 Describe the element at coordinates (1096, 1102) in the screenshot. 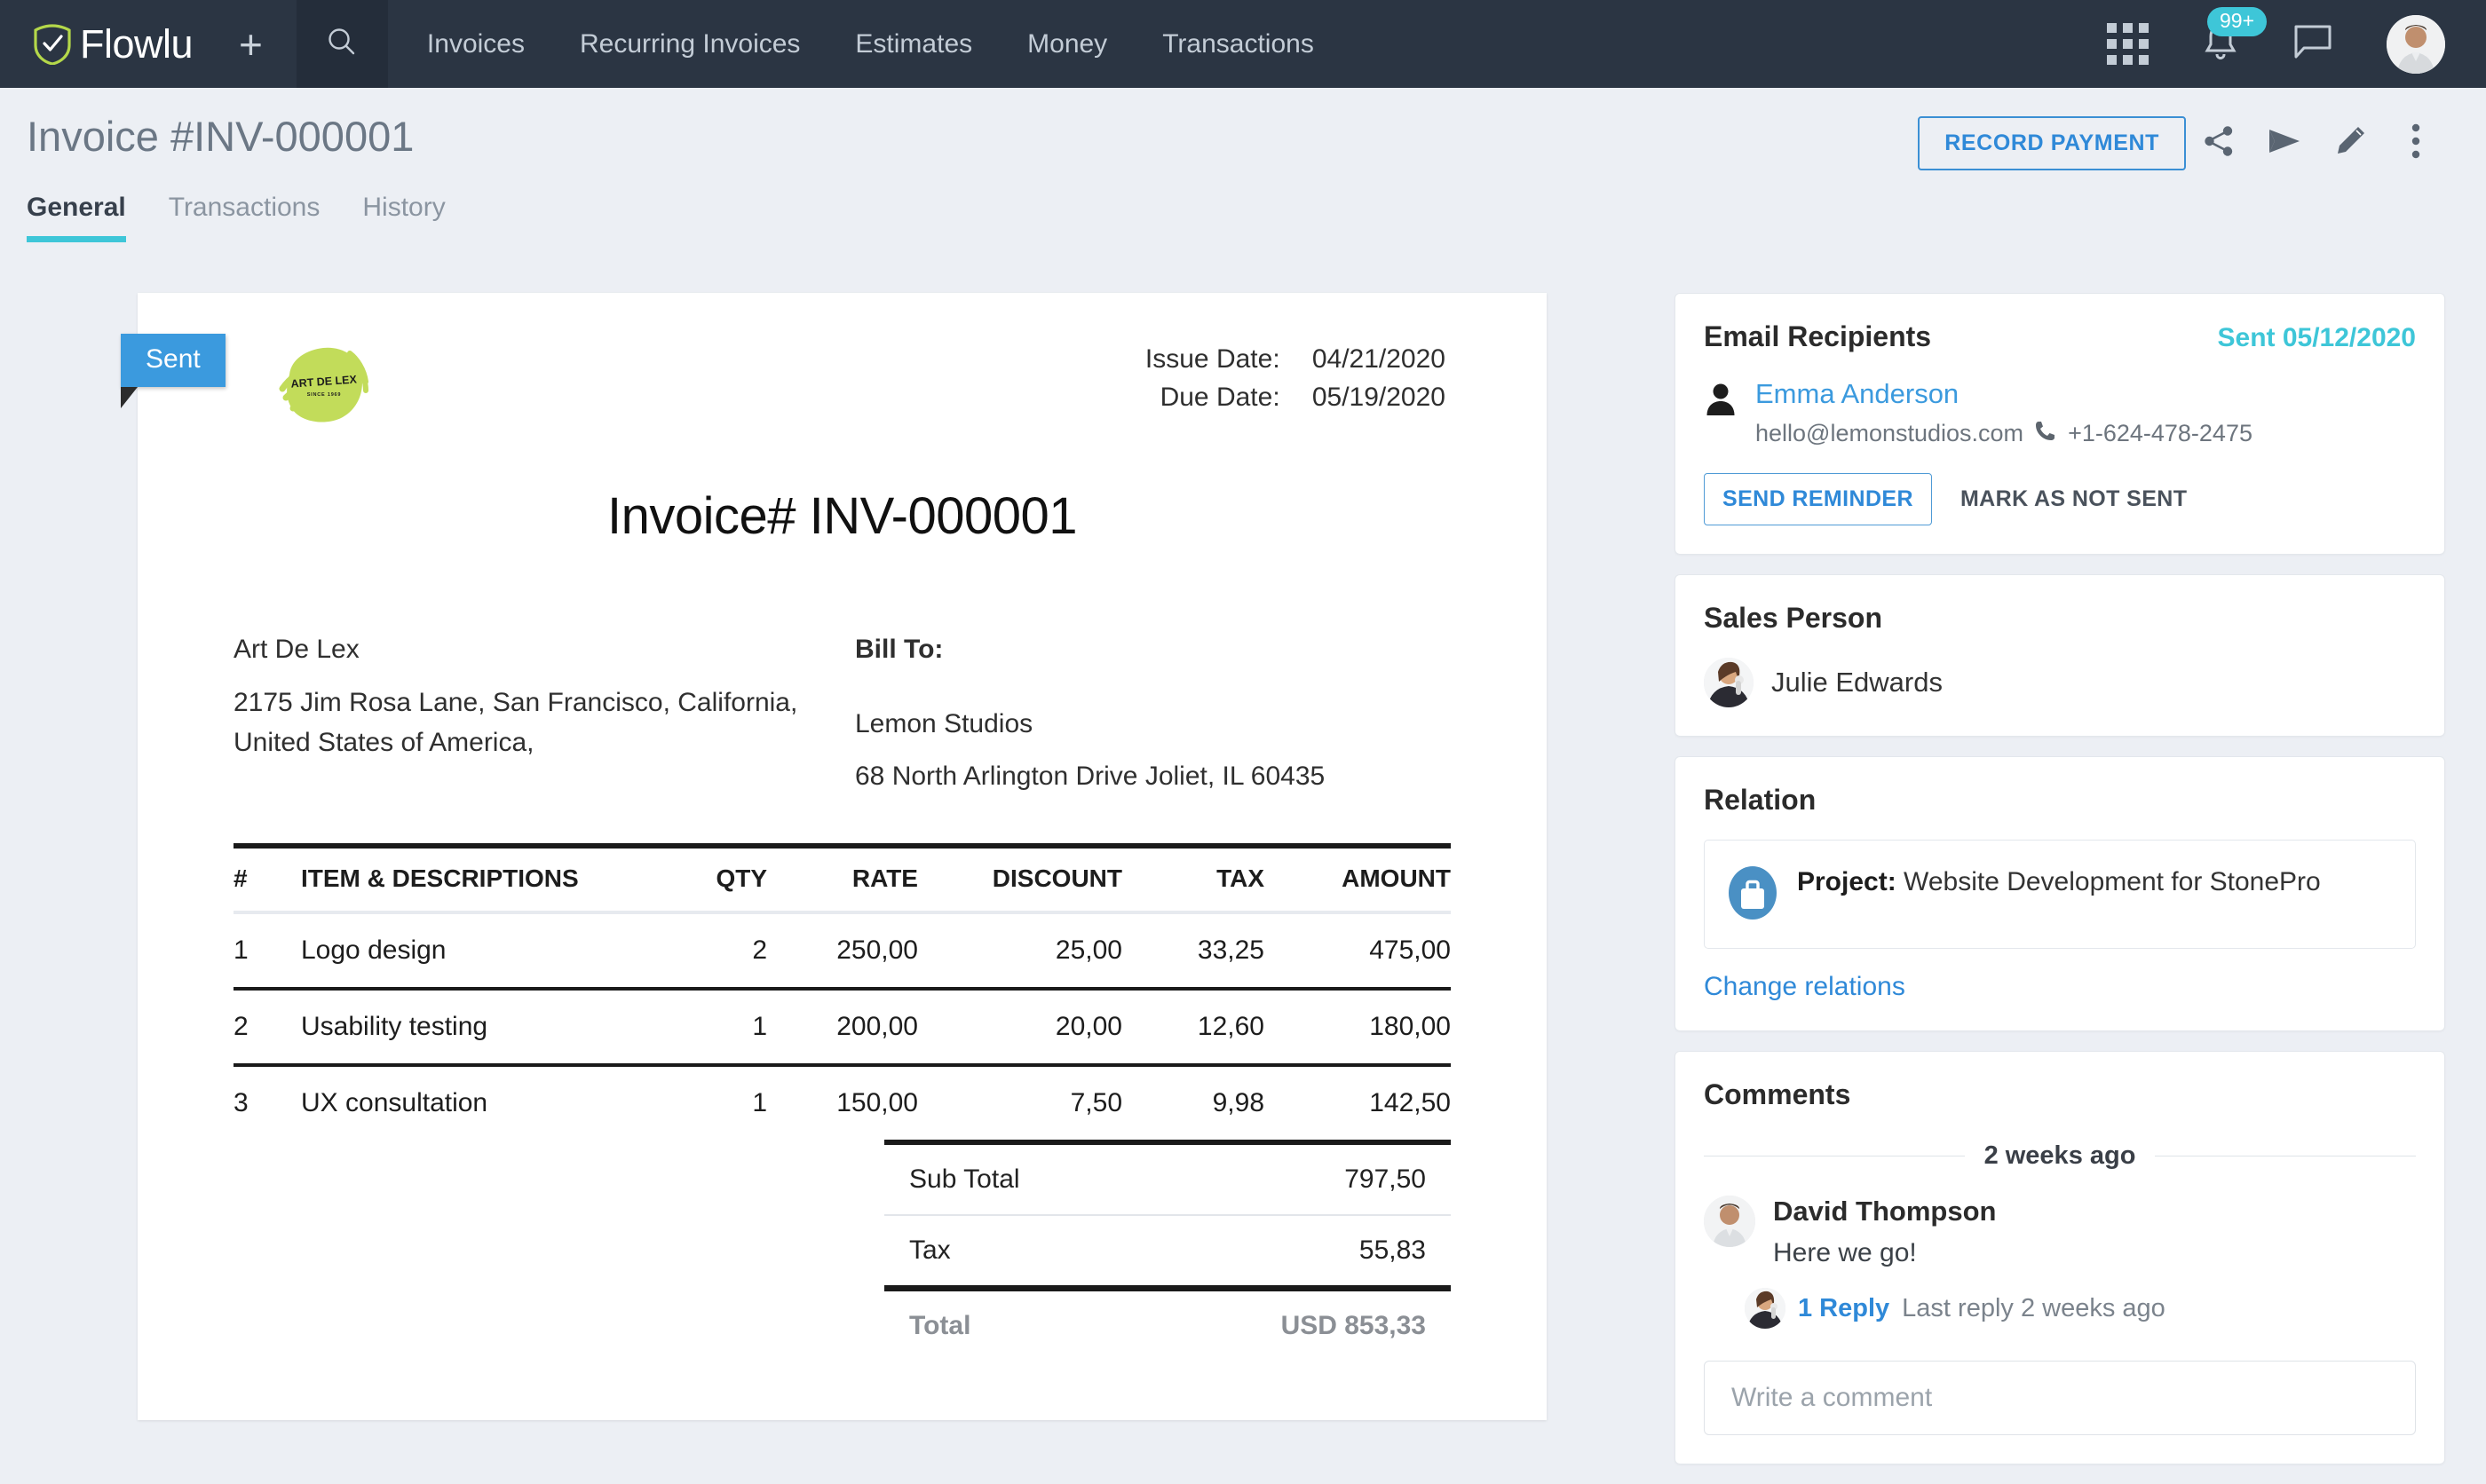

I see `cell-discount: 7,50` at that location.